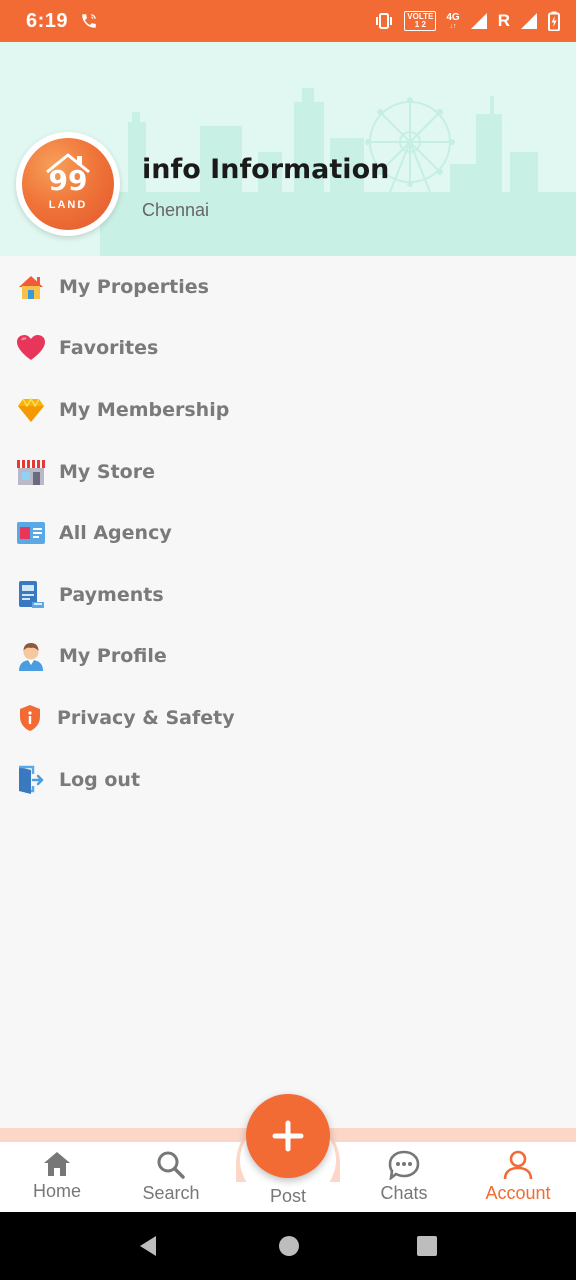 The image size is (576, 1280). I want to click on nav-chats-label: Chats, so click(404, 1193).